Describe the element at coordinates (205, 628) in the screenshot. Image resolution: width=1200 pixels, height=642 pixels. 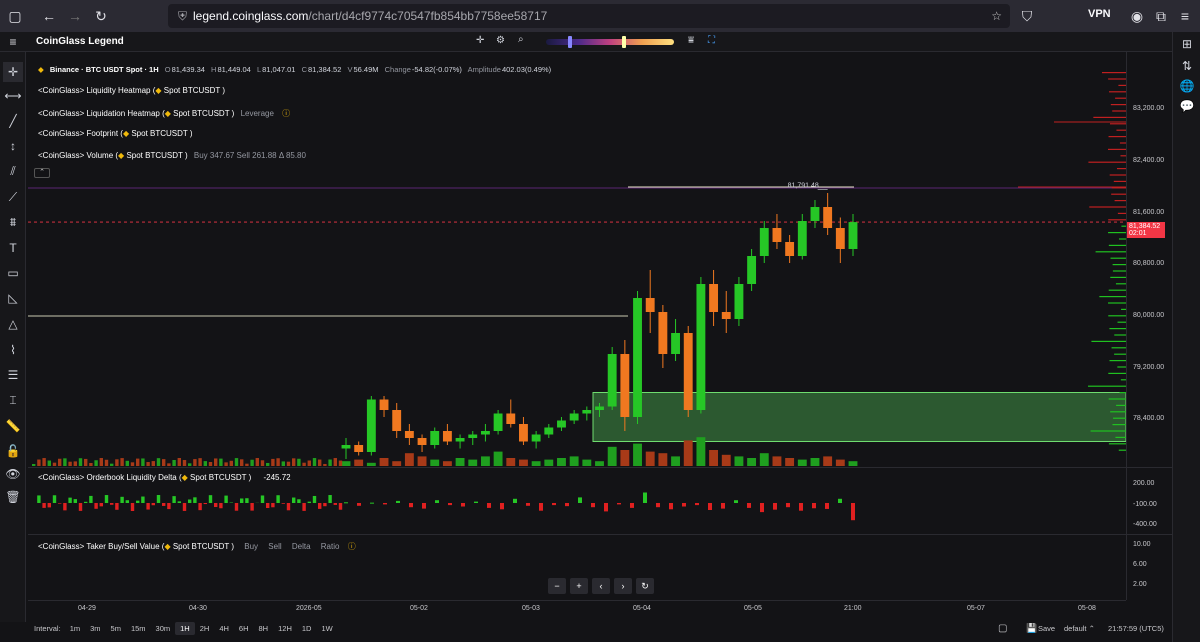
I see `interval-2h: 2H` at that location.